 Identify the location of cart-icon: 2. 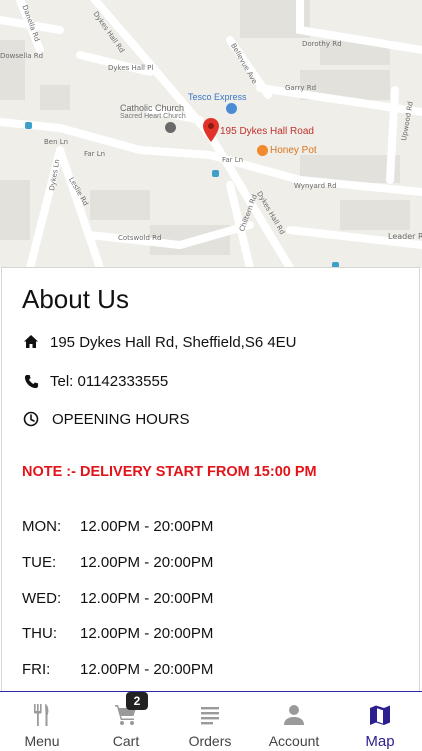
(131, 710).